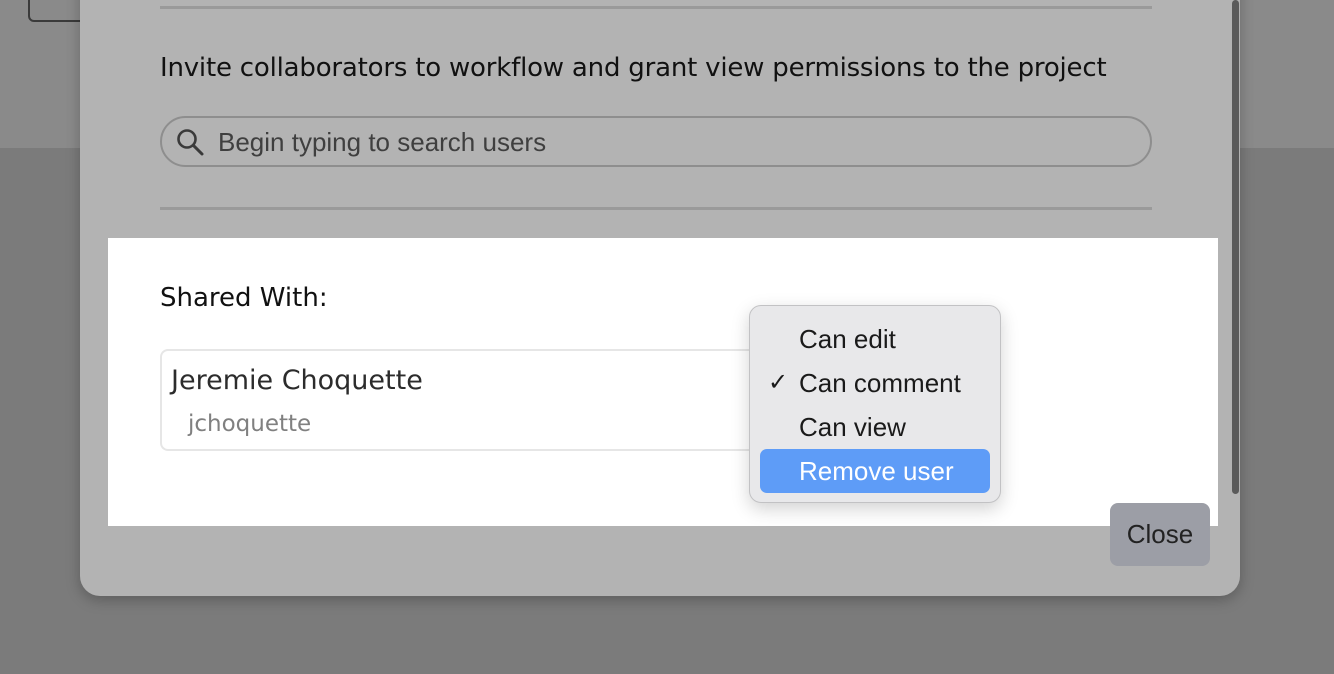  Describe the element at coordinates (668, 142) in the screenshot. I see `search-input` at that location.